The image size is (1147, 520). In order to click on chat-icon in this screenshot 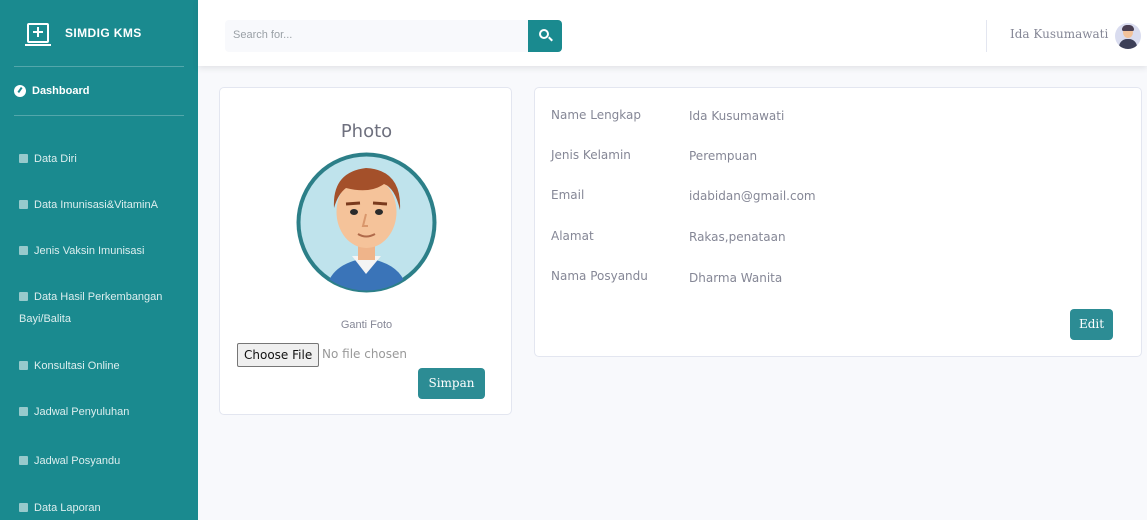, I will do `click(23, 365)`.